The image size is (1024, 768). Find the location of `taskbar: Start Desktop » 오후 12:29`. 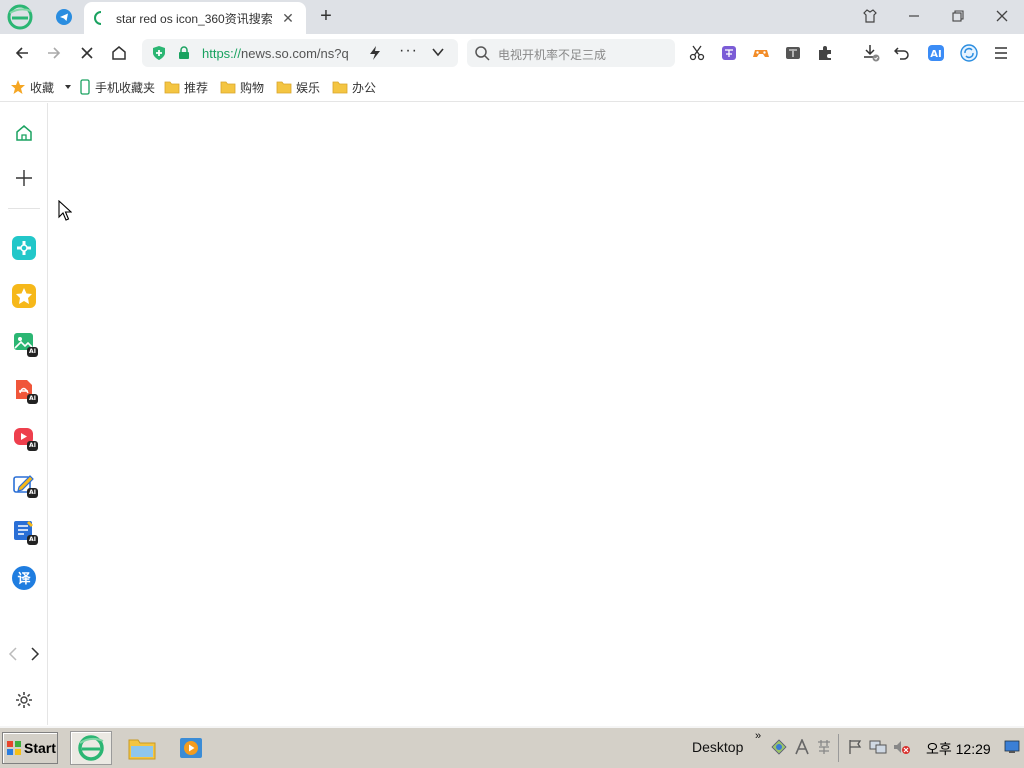

taskbar: Start Desktop » 오후 12:29 is located at coordinates (512, 747).